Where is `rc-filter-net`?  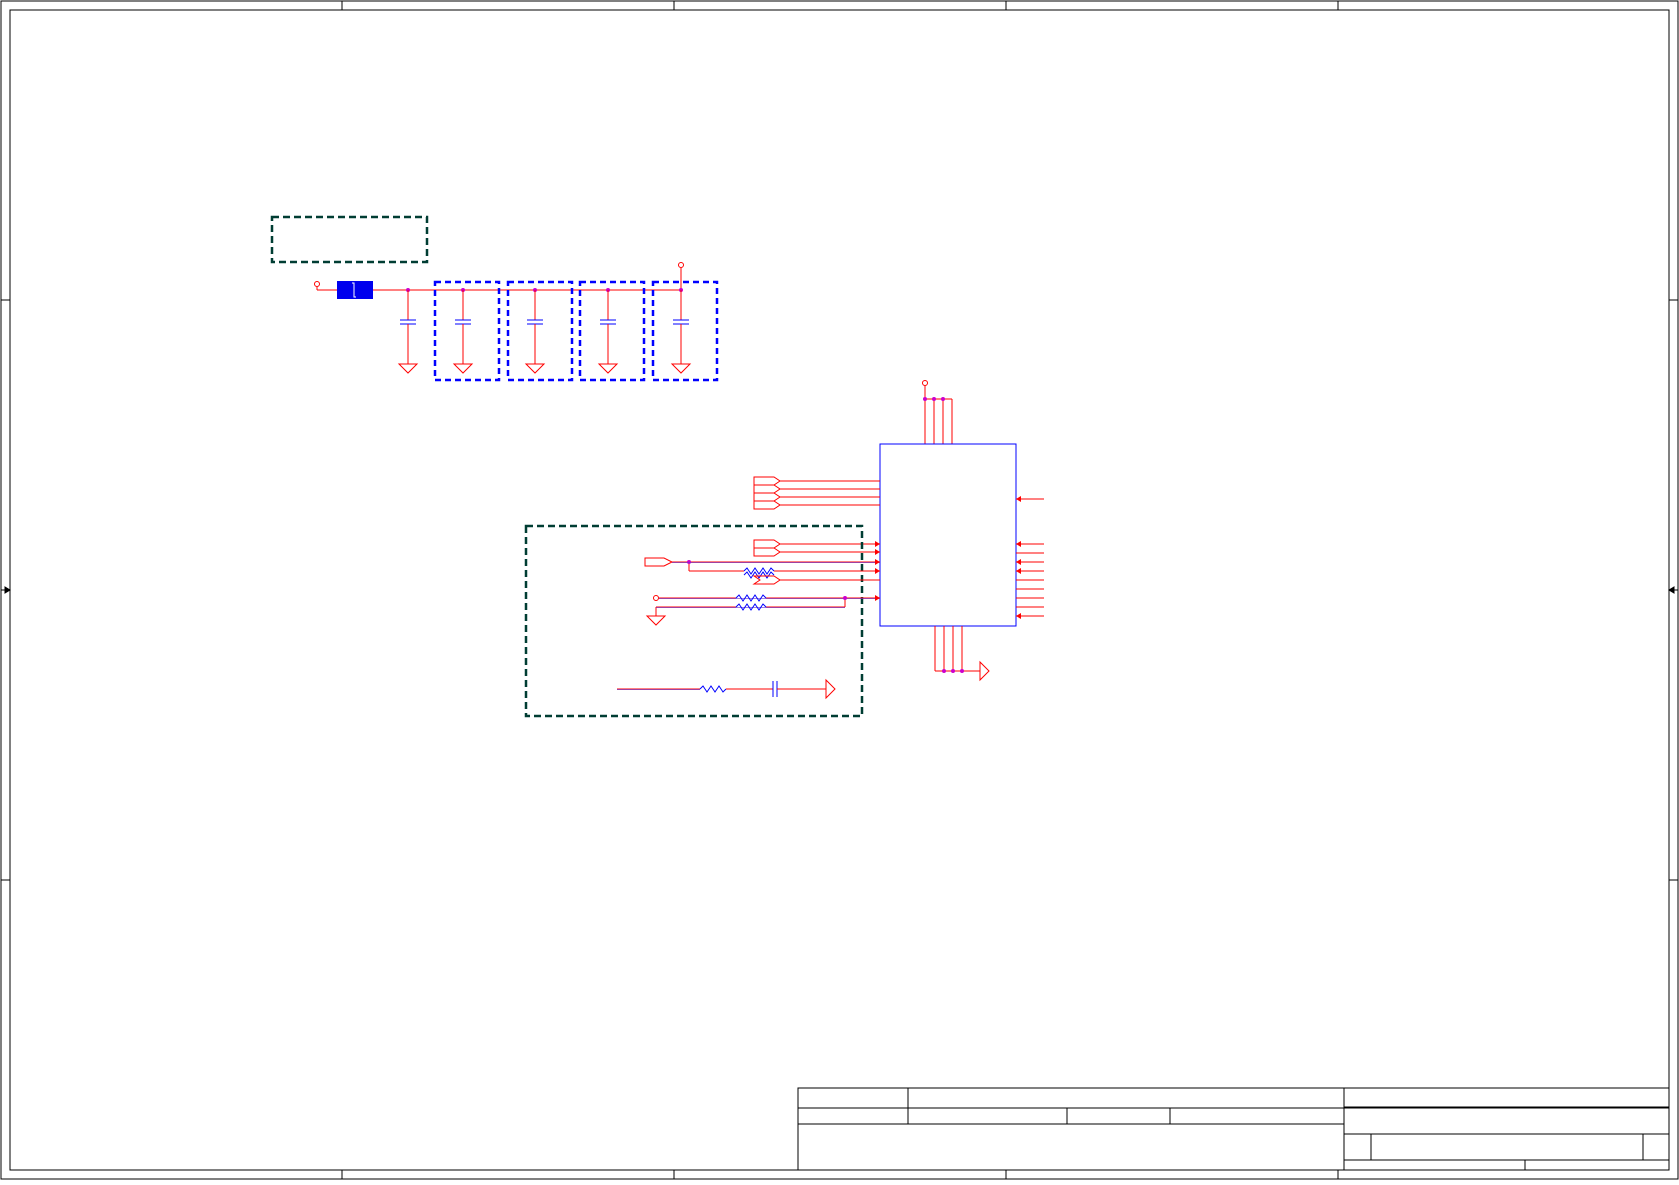 rc-filter-net is located at coordinates (726, 689).